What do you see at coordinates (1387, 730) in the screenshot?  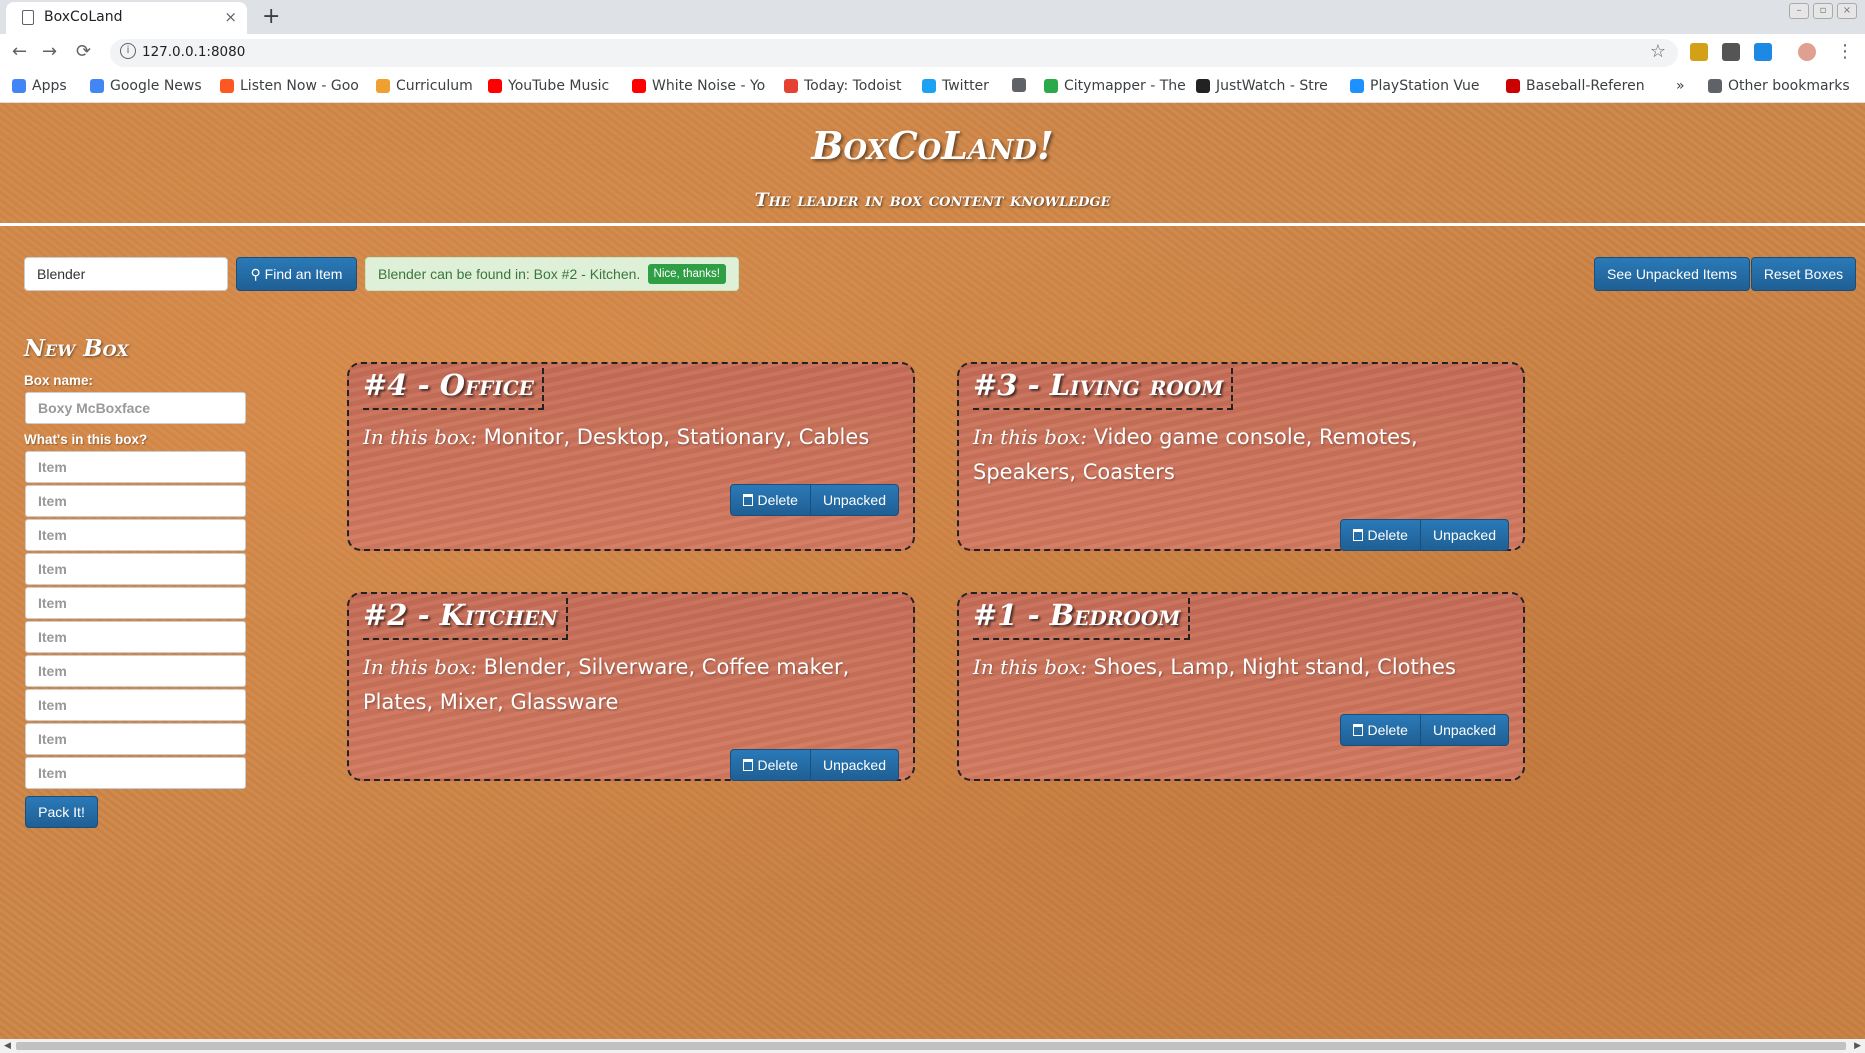 I see `delete-label: Delete` at bounding box center [1387, 730].